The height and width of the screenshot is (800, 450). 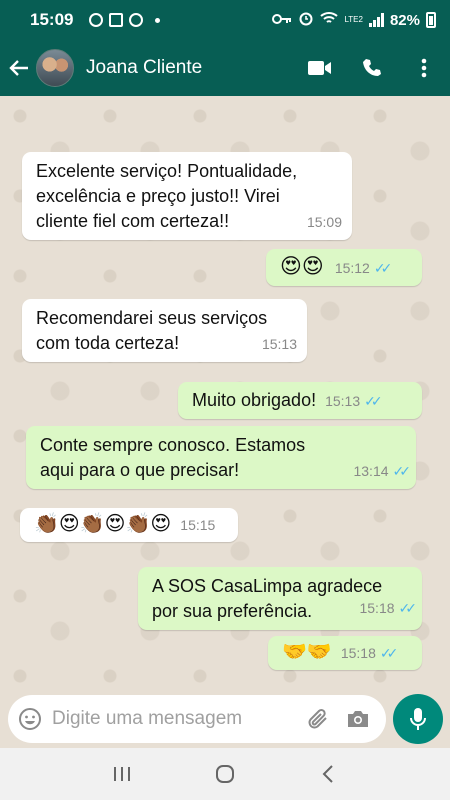 I want to click on contact-name: Joana Cliente, so click(x=144, y=68).